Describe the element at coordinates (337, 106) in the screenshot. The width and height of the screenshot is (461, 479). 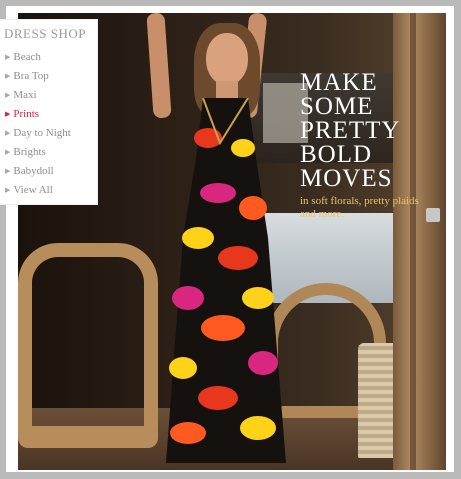
I see `headline-line: SOME` at that location.